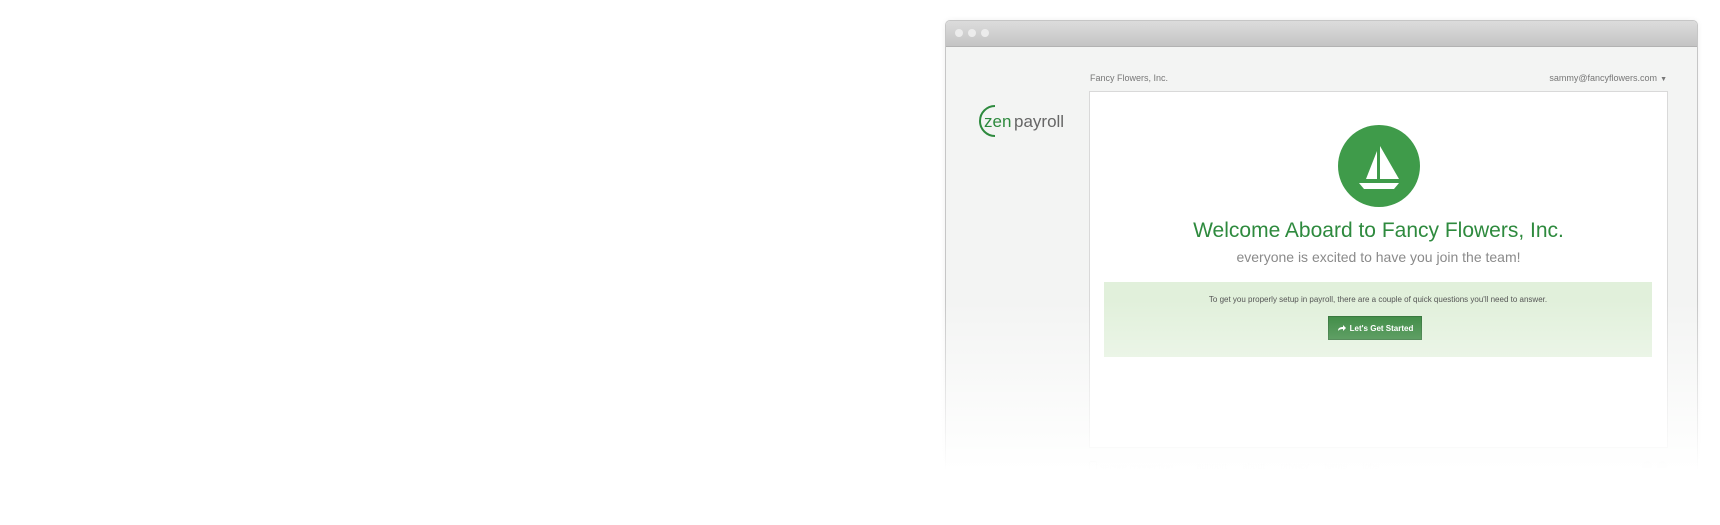  What do you see at coordinates (1093, 466) in the screenshot?
I see `lock-icon` at bounding box center [1093, 466].